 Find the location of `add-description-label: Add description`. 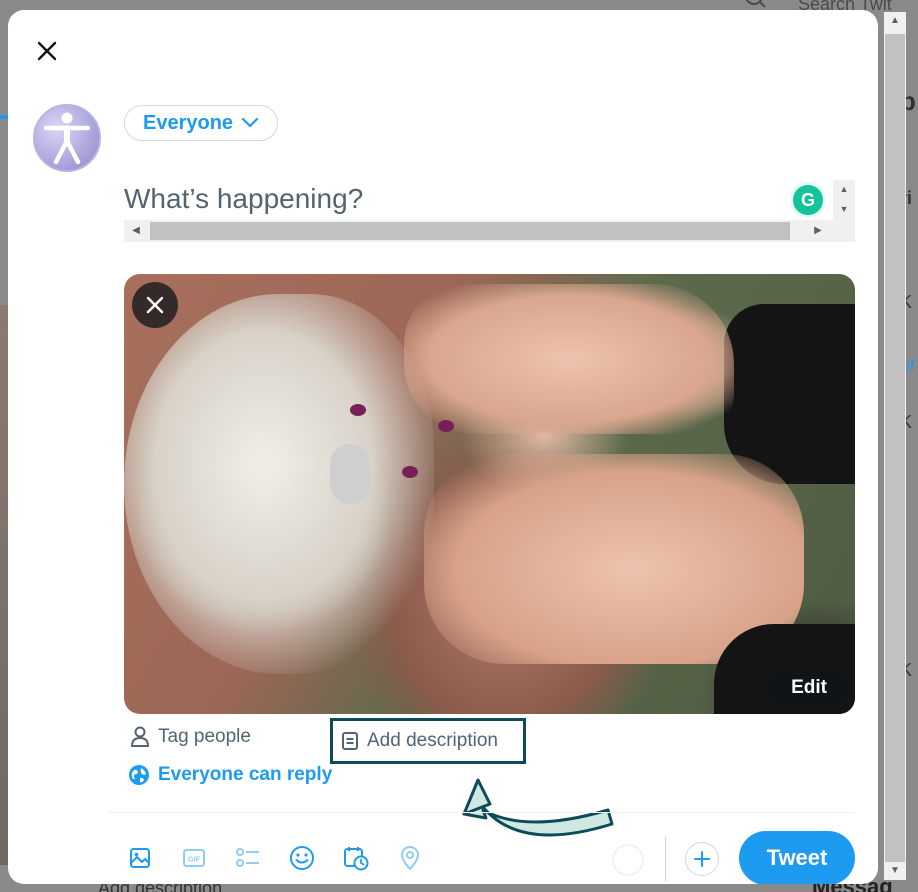

add-description-label: Add description is located at coordinates (432, 740).